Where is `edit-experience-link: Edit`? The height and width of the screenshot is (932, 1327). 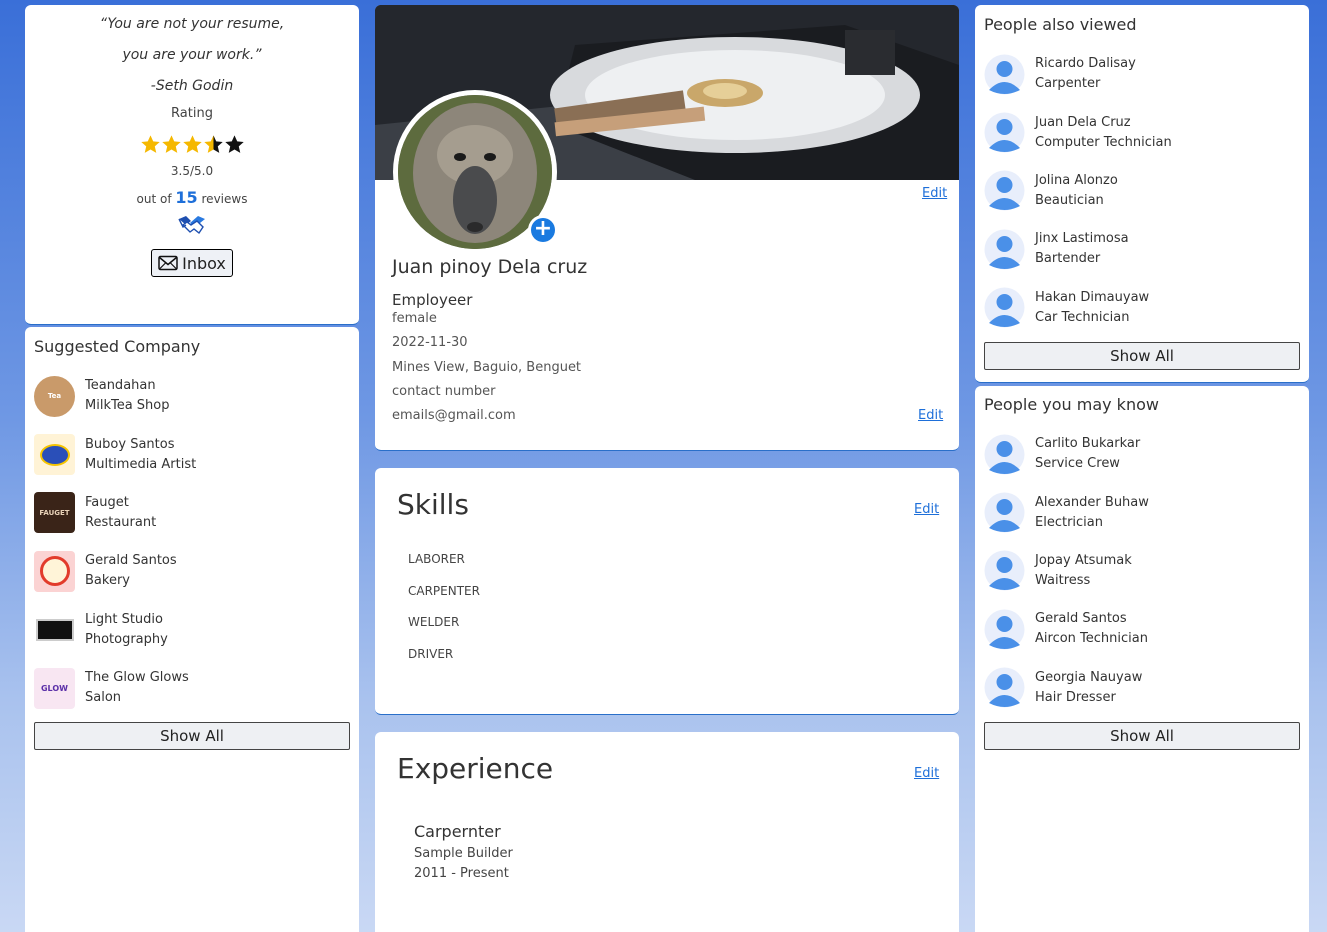
edit-experience-link: Edit is located at coordinates (926, 773).